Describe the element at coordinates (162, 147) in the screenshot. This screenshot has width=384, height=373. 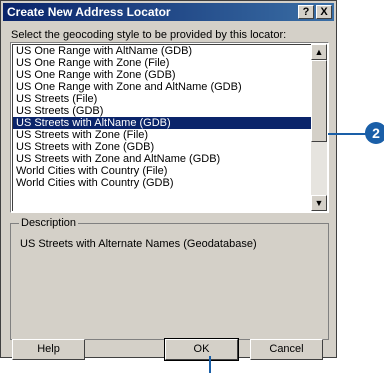
I see `list-item: US Streets with Zone (GDB)` at that location.